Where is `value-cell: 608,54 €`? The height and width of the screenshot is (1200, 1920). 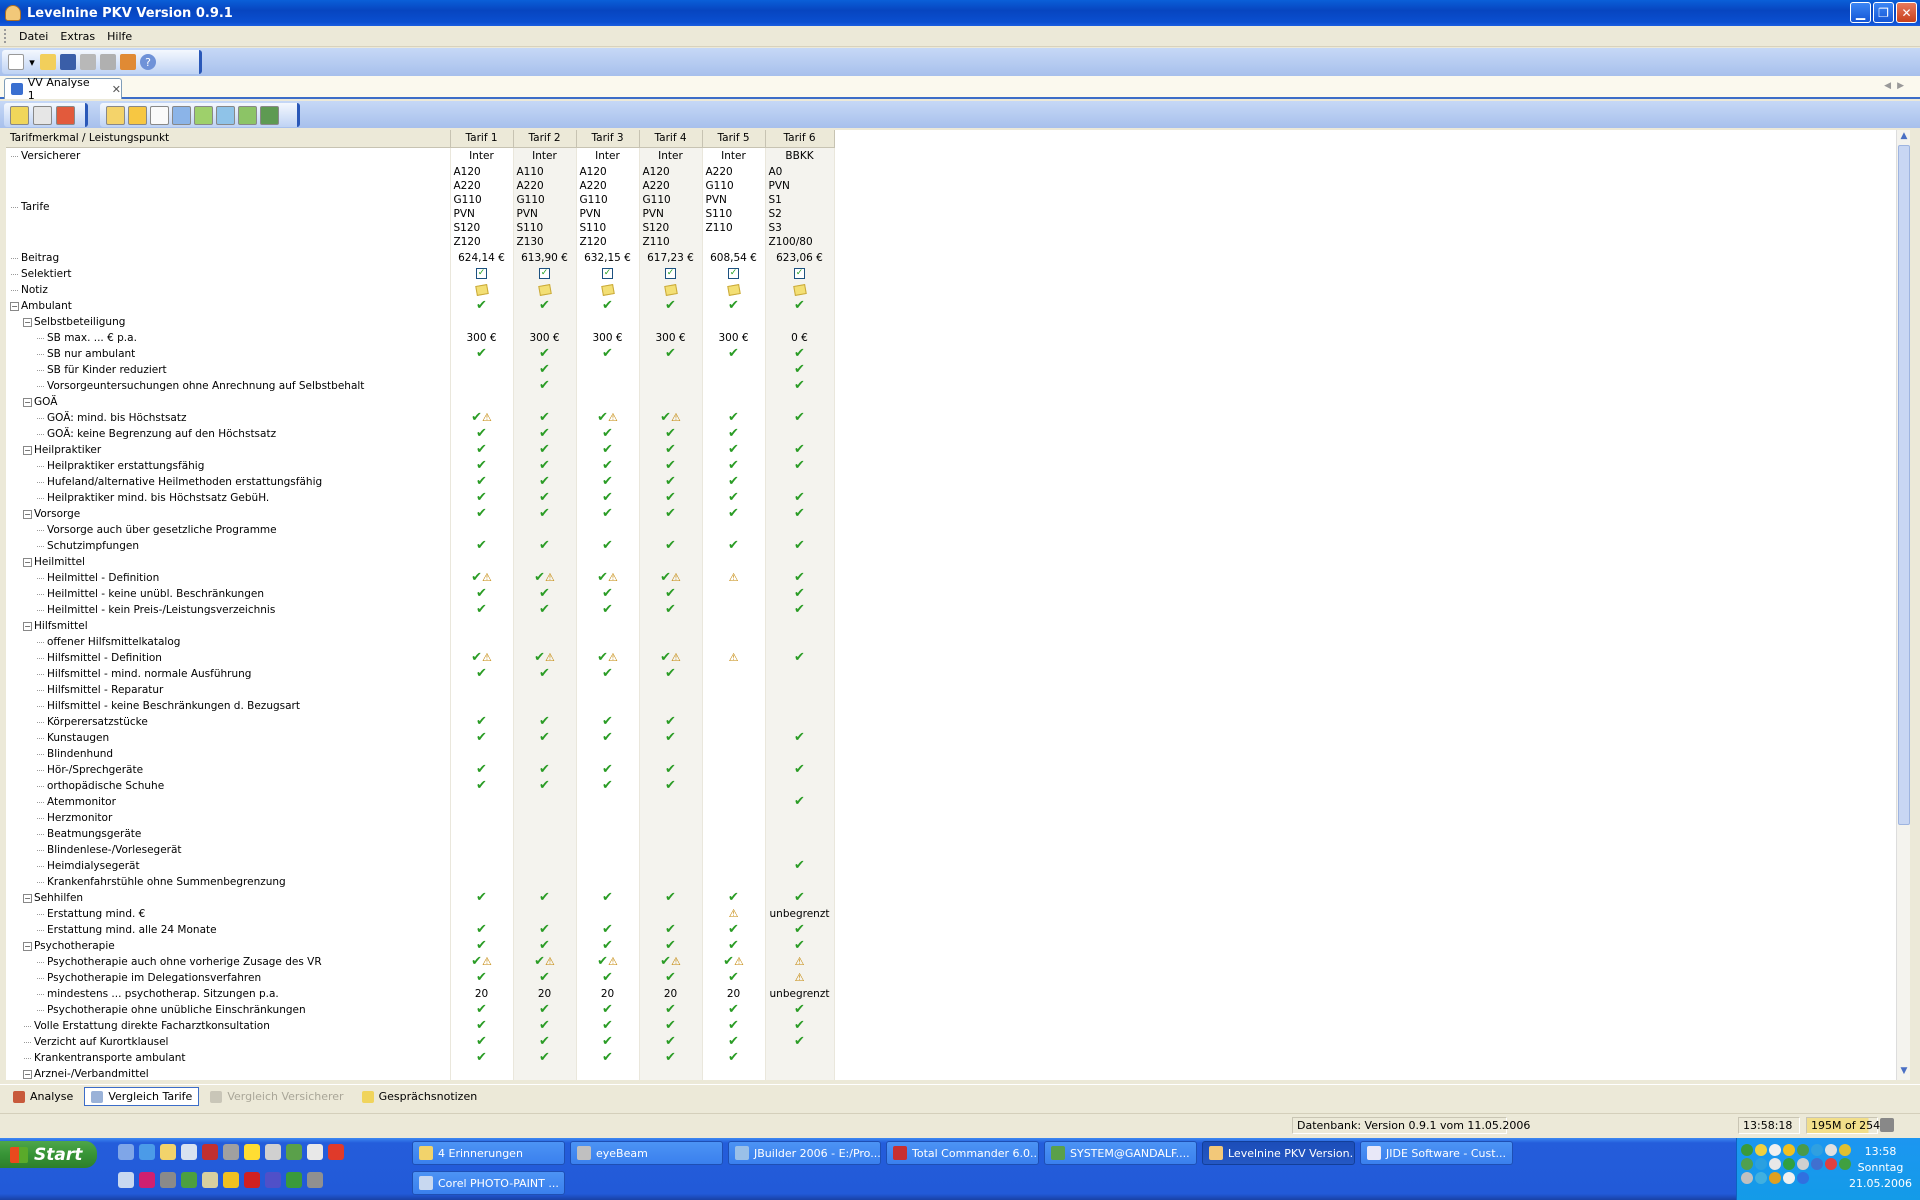 value-cell: 608,54 € is located at coordinates (734, 257).